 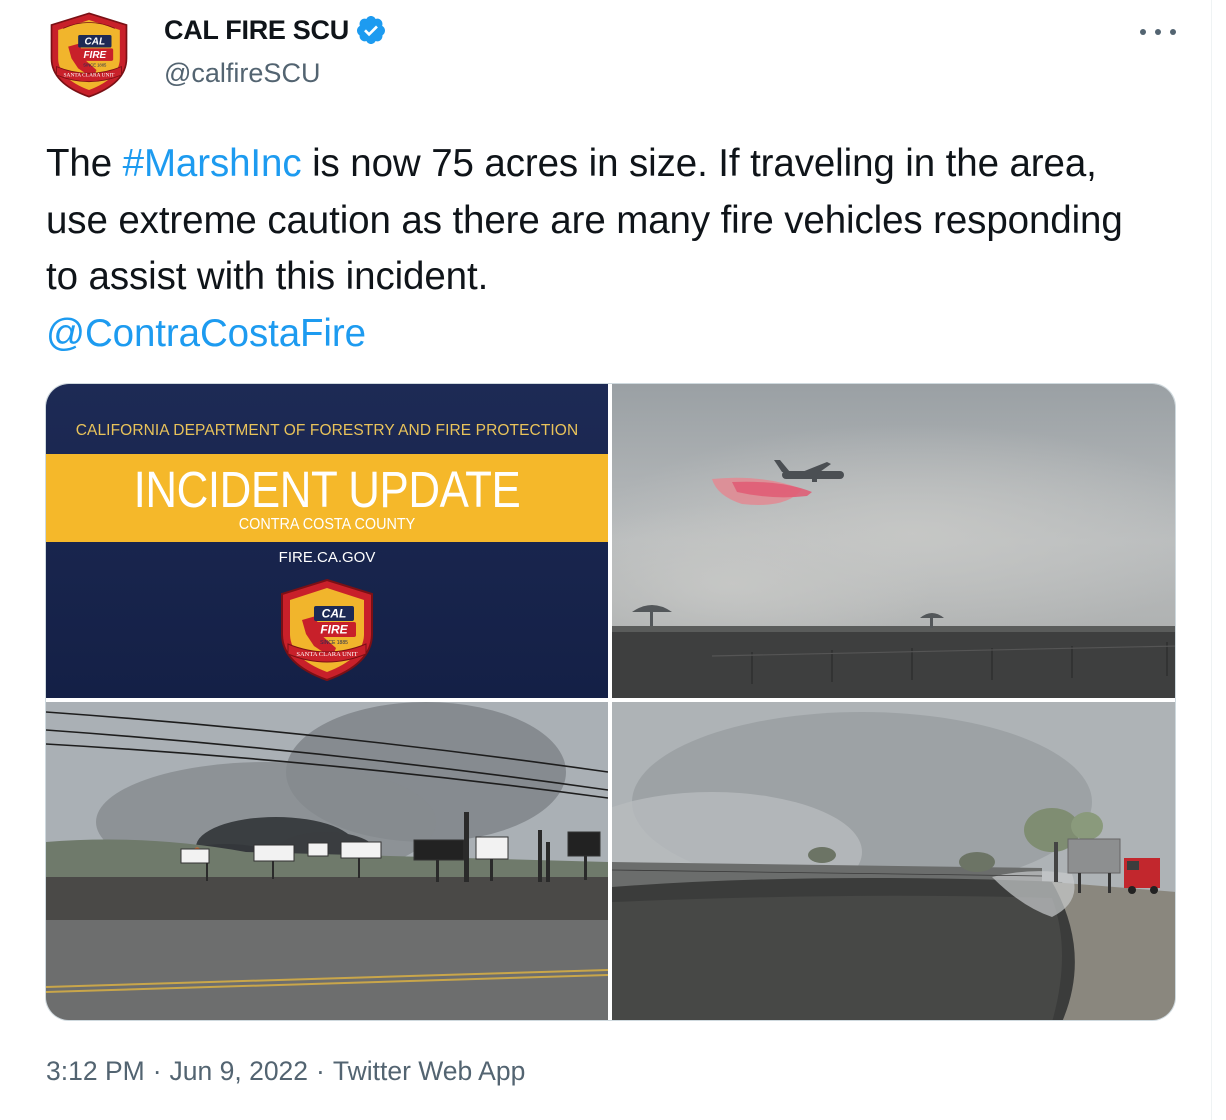 What do you see at coordinates (429, 1071) in the screenshot?
I see `tweet-source: Twitter Web App` at bounding box center [429, 1071].